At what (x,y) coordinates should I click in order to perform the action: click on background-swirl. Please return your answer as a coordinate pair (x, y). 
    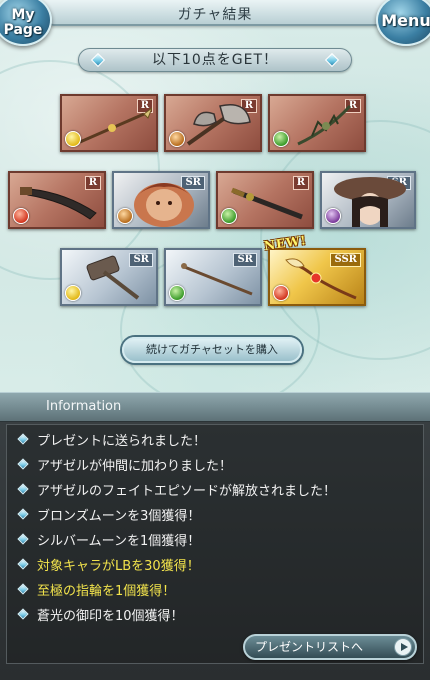
    Looking at the image, I should click on (80, 170).